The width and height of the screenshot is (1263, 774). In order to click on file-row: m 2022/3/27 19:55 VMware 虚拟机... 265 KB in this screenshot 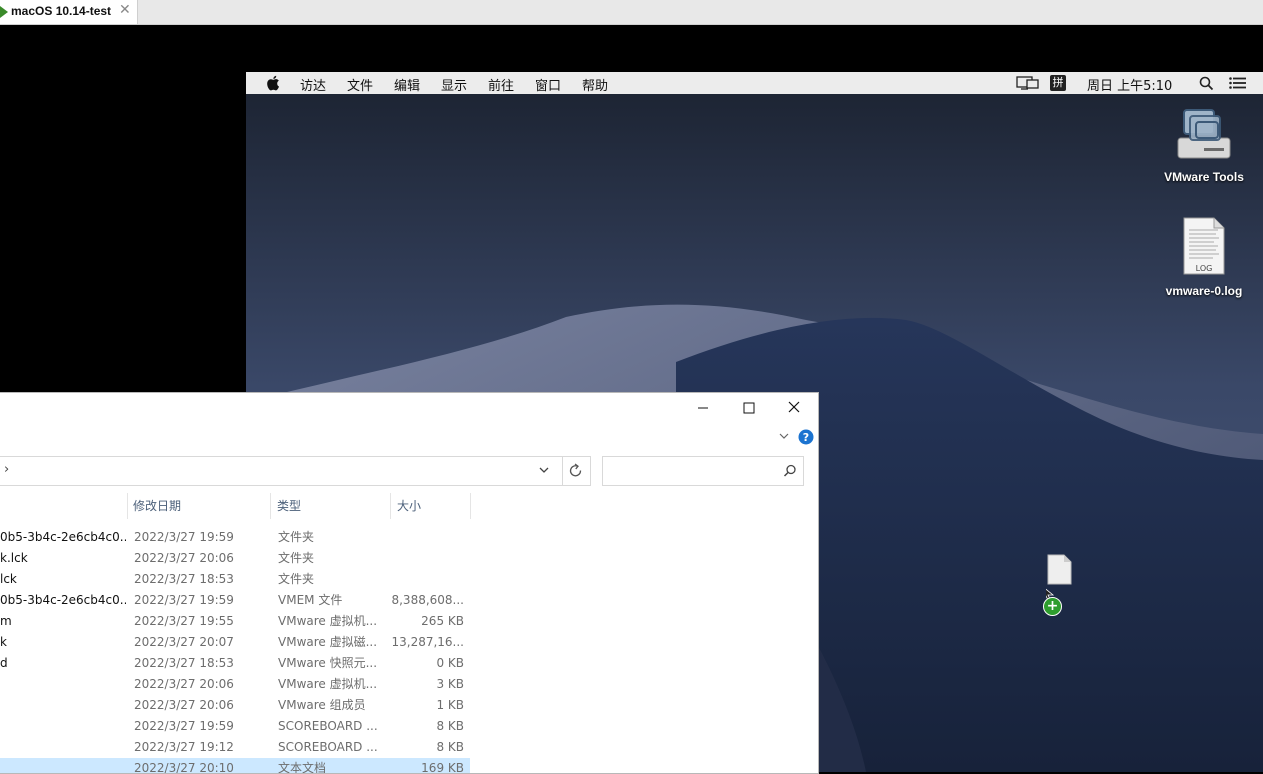, I will do `click(235, 621)`.